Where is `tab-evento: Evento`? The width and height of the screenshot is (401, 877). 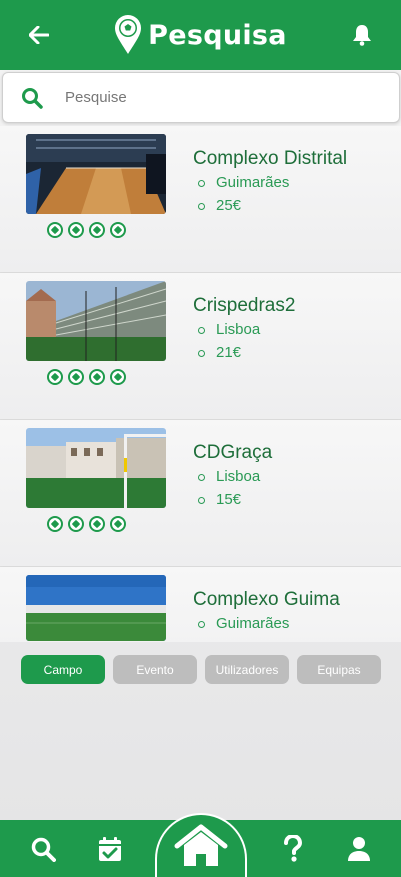 tab-evento: Evento is located at coordinates (155, 669).